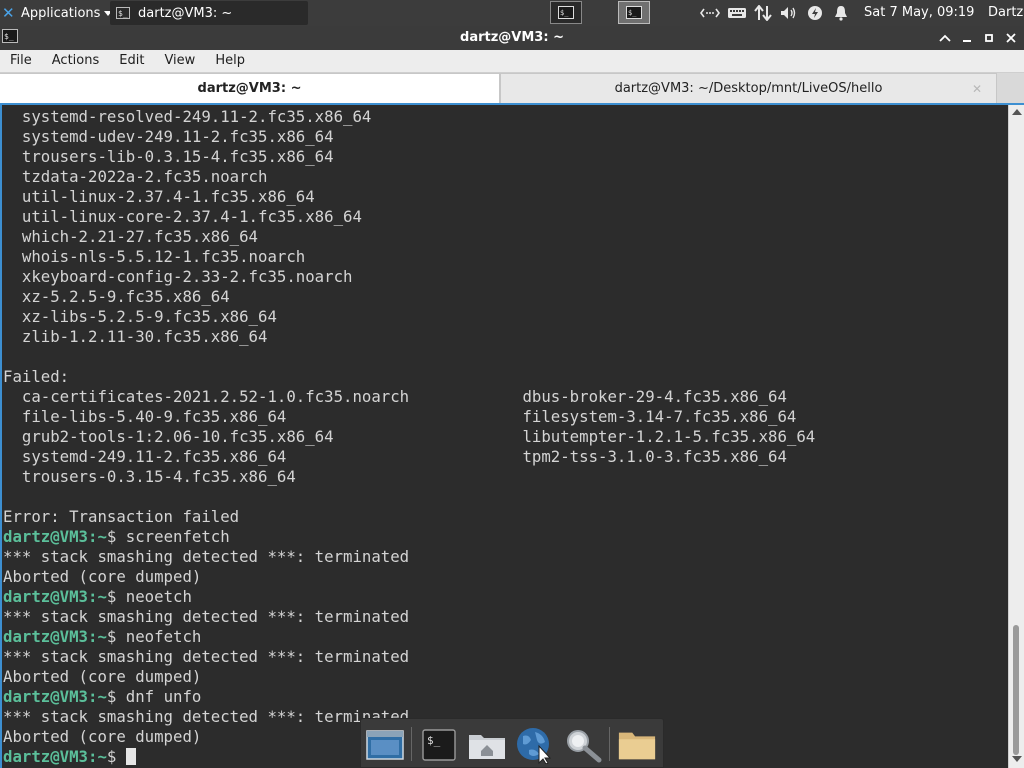  What do you see at coordinates (116, 296) in the screenshot?
I see `terminal-output-line: xz-5.2.5-9.fc35.x86_64` at bounding box center [116, 296].